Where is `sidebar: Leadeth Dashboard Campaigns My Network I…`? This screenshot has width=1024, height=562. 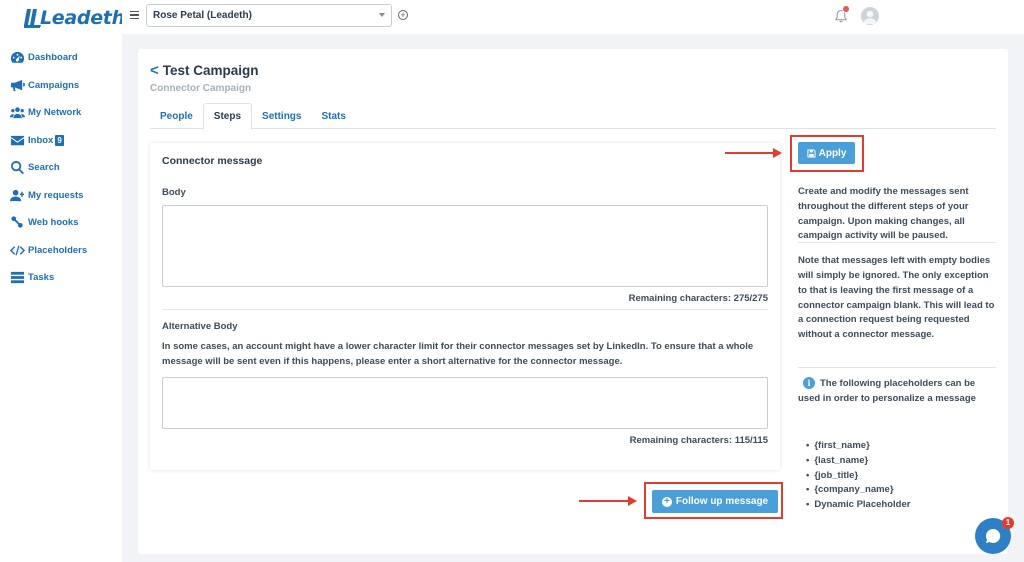 sidebar: Leadeth Dashboard Campaigns My Network I… is located at coordinates (62, 281).